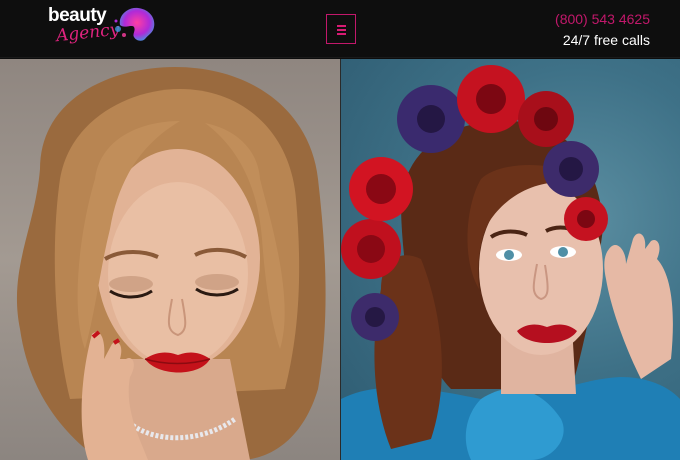  Describe the element at coordinates (88, 33) in the screenshot. I see `logo-script: Agency` at that location.